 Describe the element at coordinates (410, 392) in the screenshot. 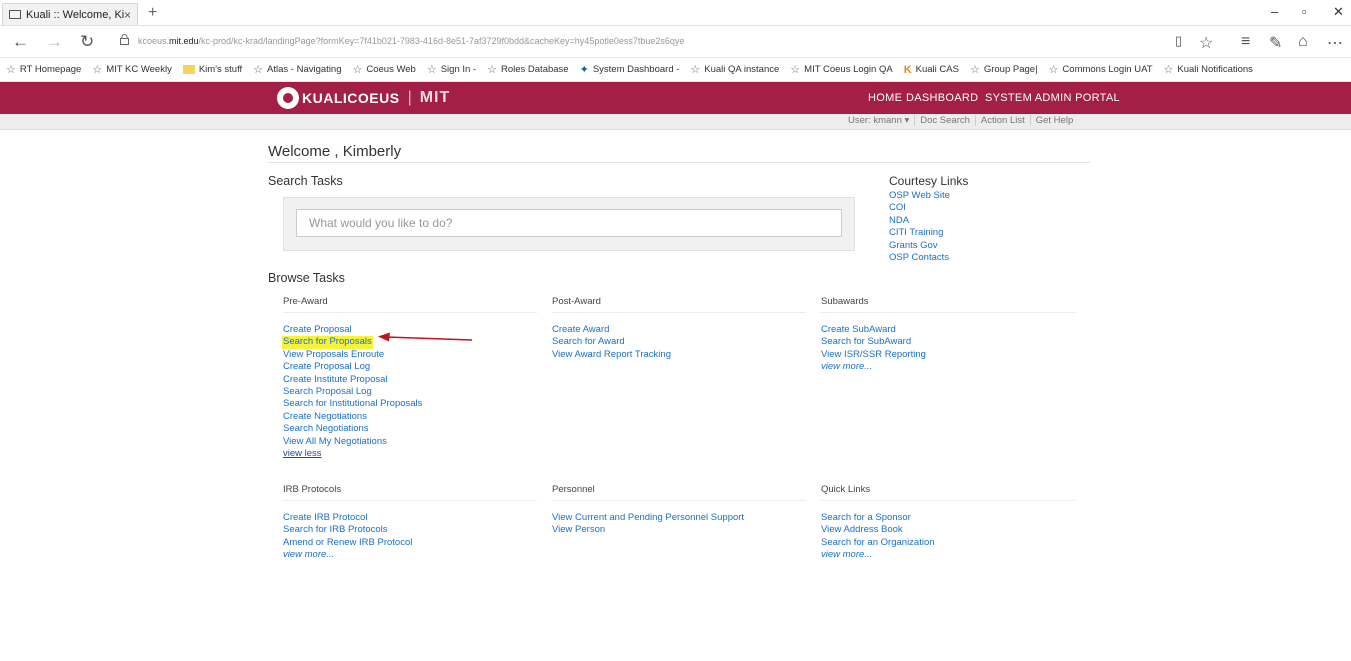

I see `task-link: Search Proposal Log` at that location.